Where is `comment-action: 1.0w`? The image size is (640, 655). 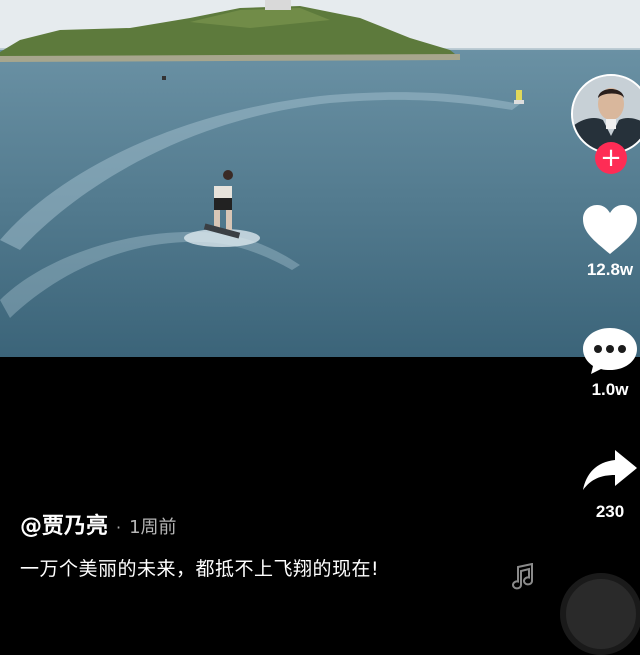
comment-action: 1.0w is located at coordinates (604, 363).